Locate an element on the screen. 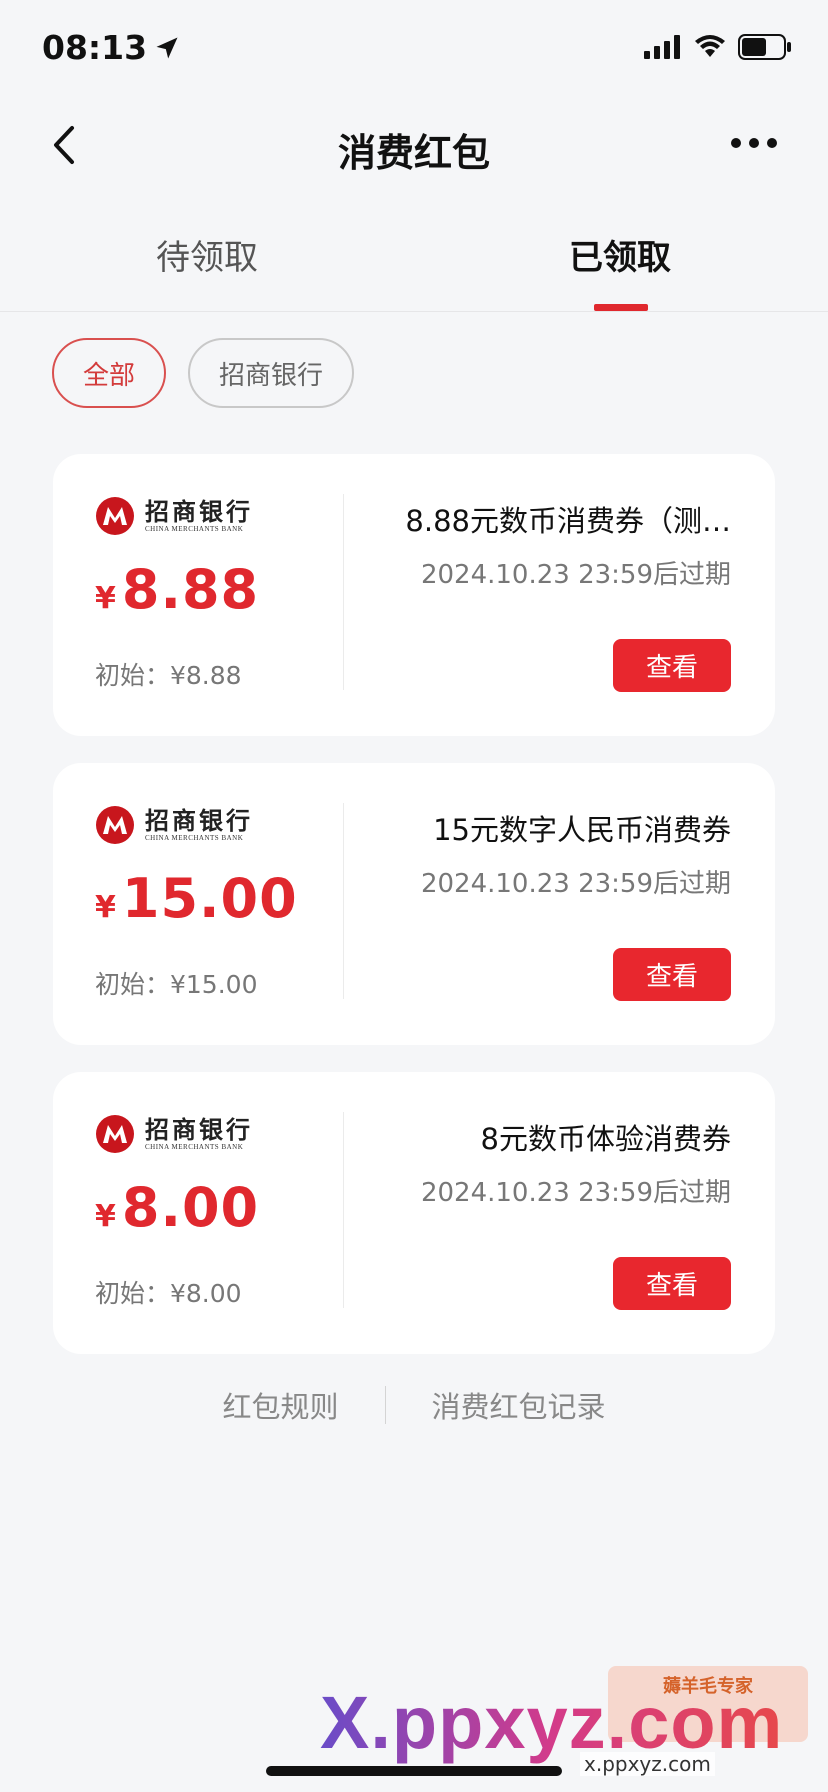 This screenshot has height=1792, width=828. amount-value: 8.00 is located at coordinates (190, 1207).